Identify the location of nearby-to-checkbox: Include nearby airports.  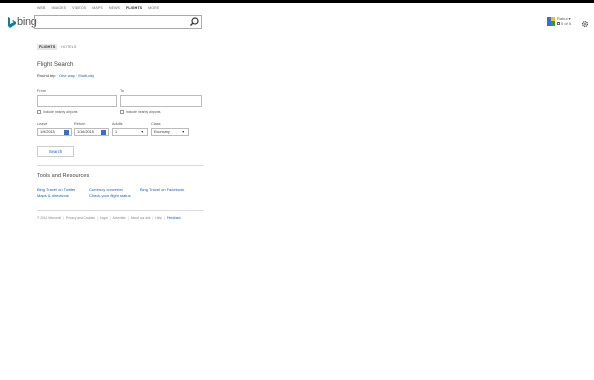
(140, 112).